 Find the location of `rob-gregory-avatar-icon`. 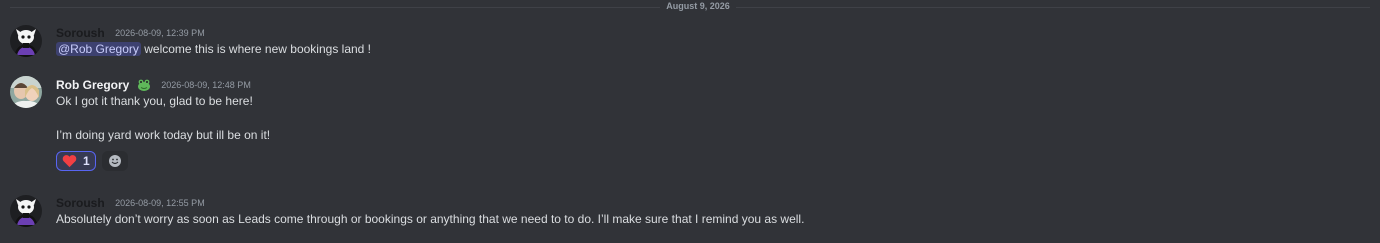

rob-gregory-avatar-icon is located at coordinates (26, 92).